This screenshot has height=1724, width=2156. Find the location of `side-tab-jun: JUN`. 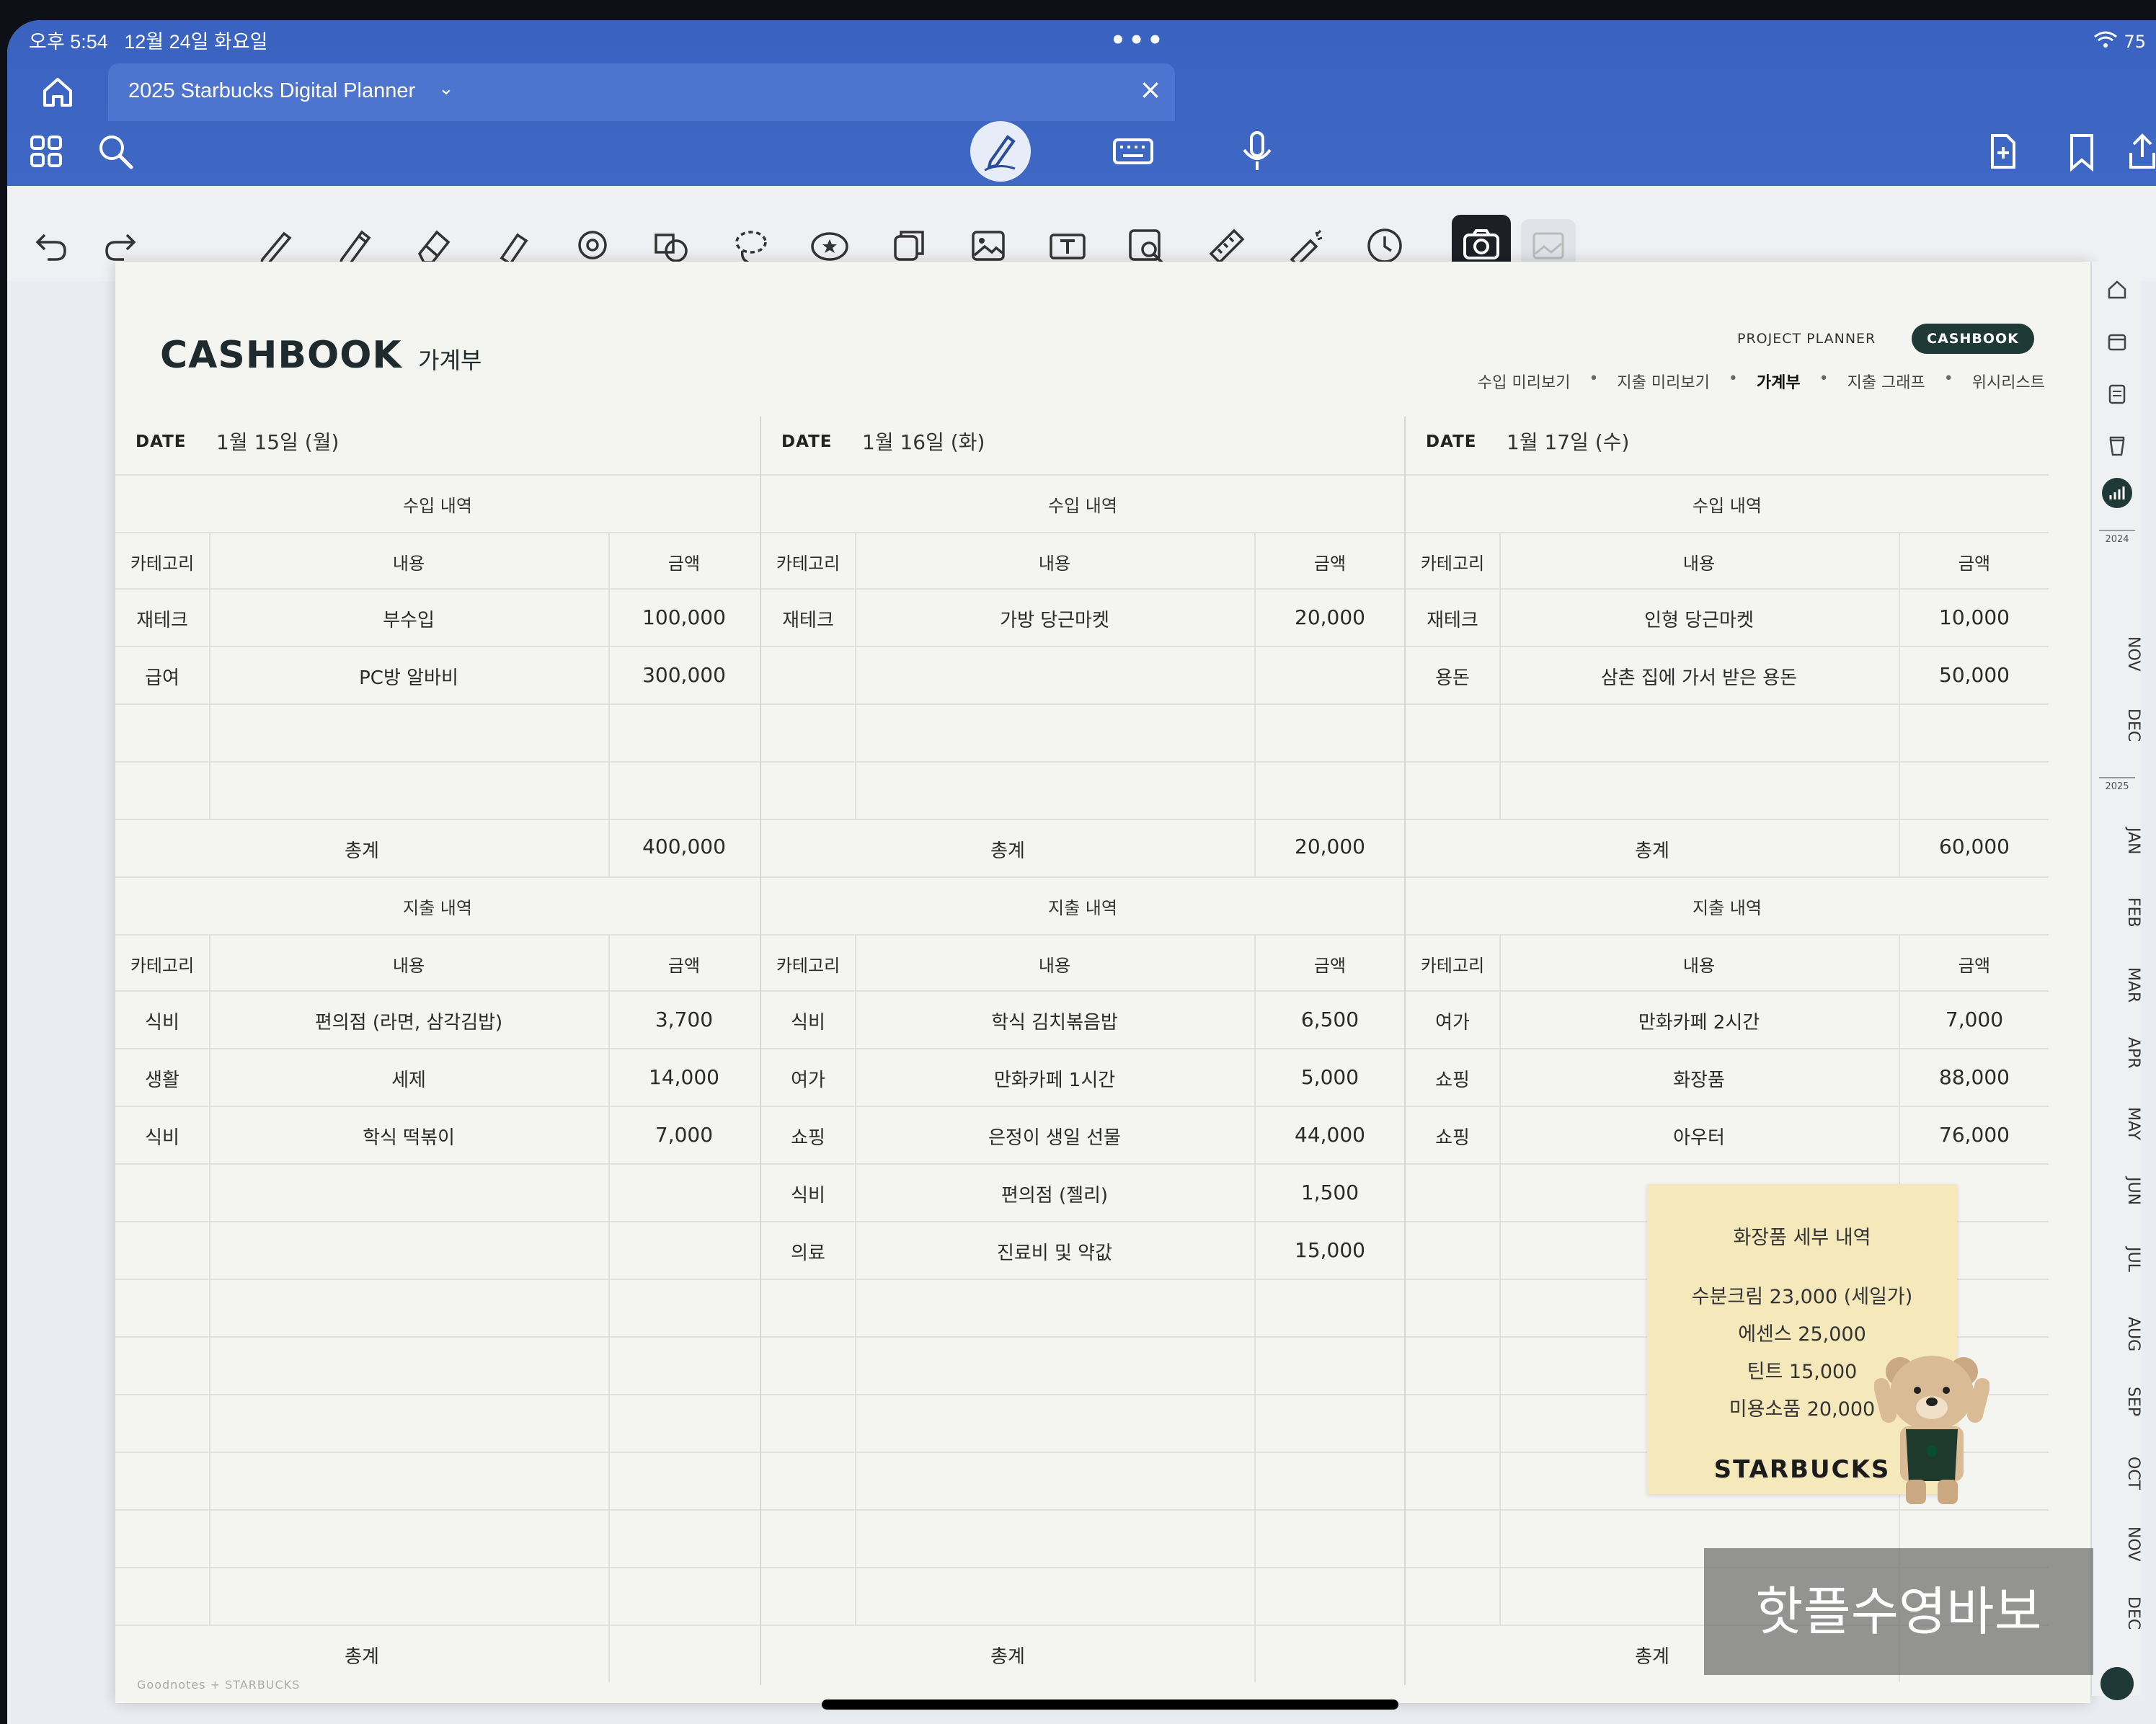

side-tab-jun: JUN is located at coordinates (2117, 1191).